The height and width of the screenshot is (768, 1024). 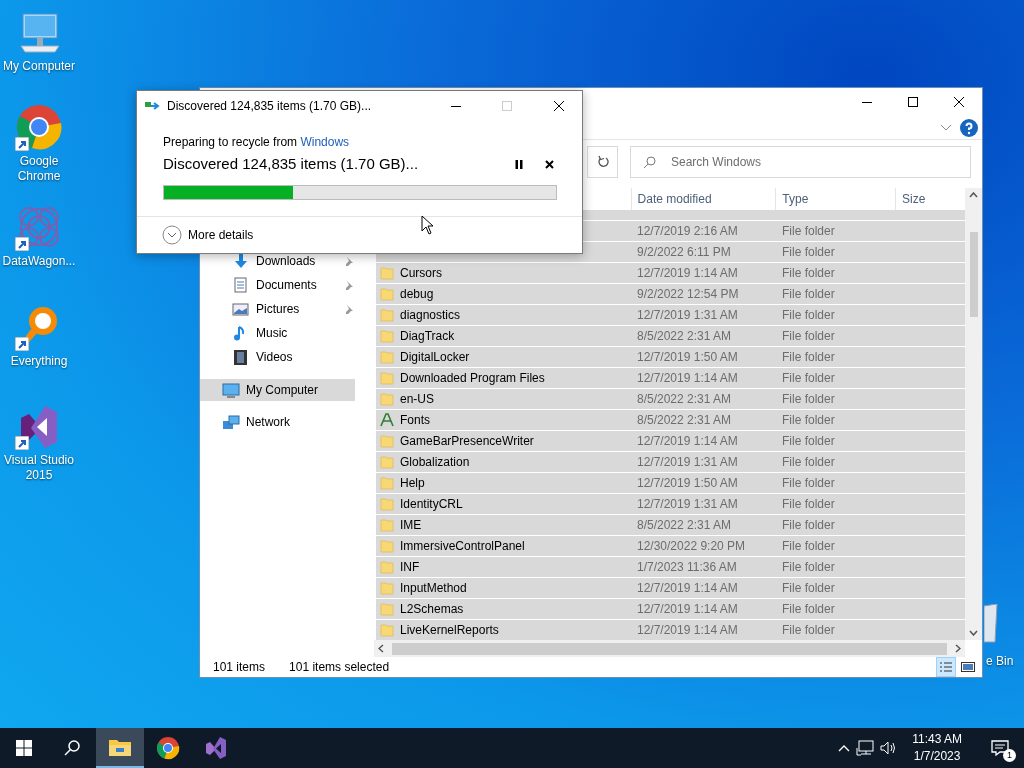 I want to click on nav-label: Documents, so click(x=297, y=285).